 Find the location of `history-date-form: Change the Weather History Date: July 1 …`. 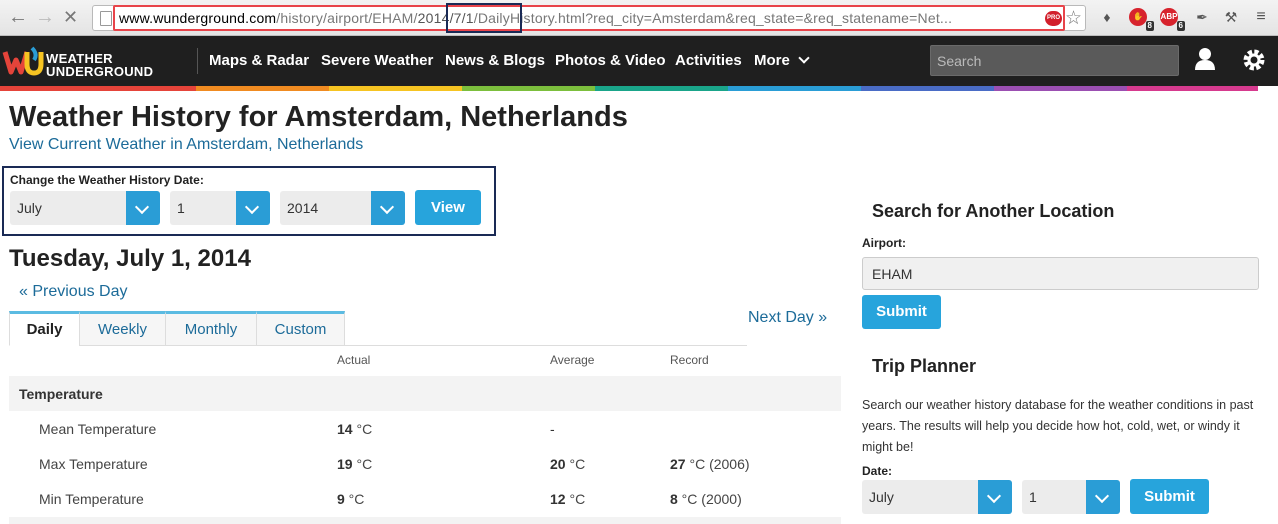

history-date-form: Change the Weather History Date: July 1 … is located at coordinates (249, 201).